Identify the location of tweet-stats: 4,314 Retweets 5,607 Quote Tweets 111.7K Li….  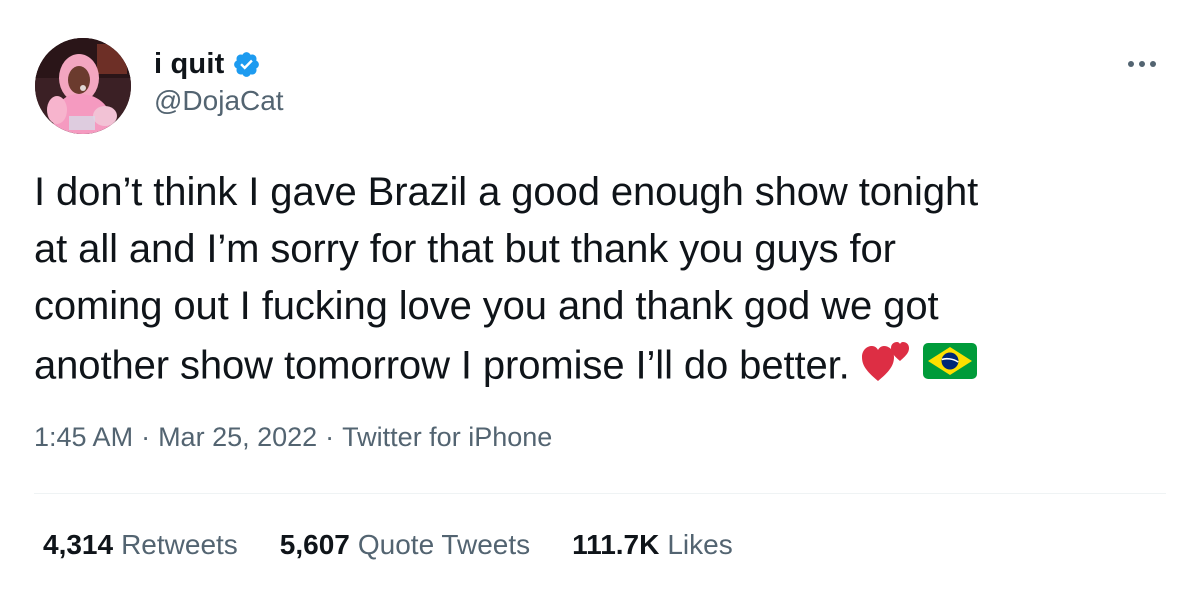
(409, 545).